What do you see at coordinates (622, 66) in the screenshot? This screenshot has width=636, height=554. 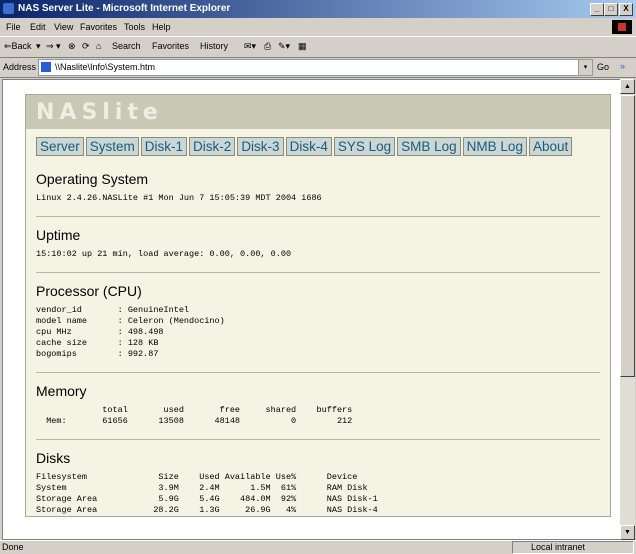 I see `links-icon: »` at bounding box center [622, 66].